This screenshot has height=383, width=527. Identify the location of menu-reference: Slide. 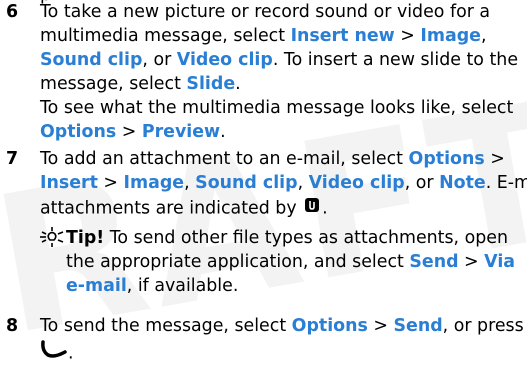
(211, 84).